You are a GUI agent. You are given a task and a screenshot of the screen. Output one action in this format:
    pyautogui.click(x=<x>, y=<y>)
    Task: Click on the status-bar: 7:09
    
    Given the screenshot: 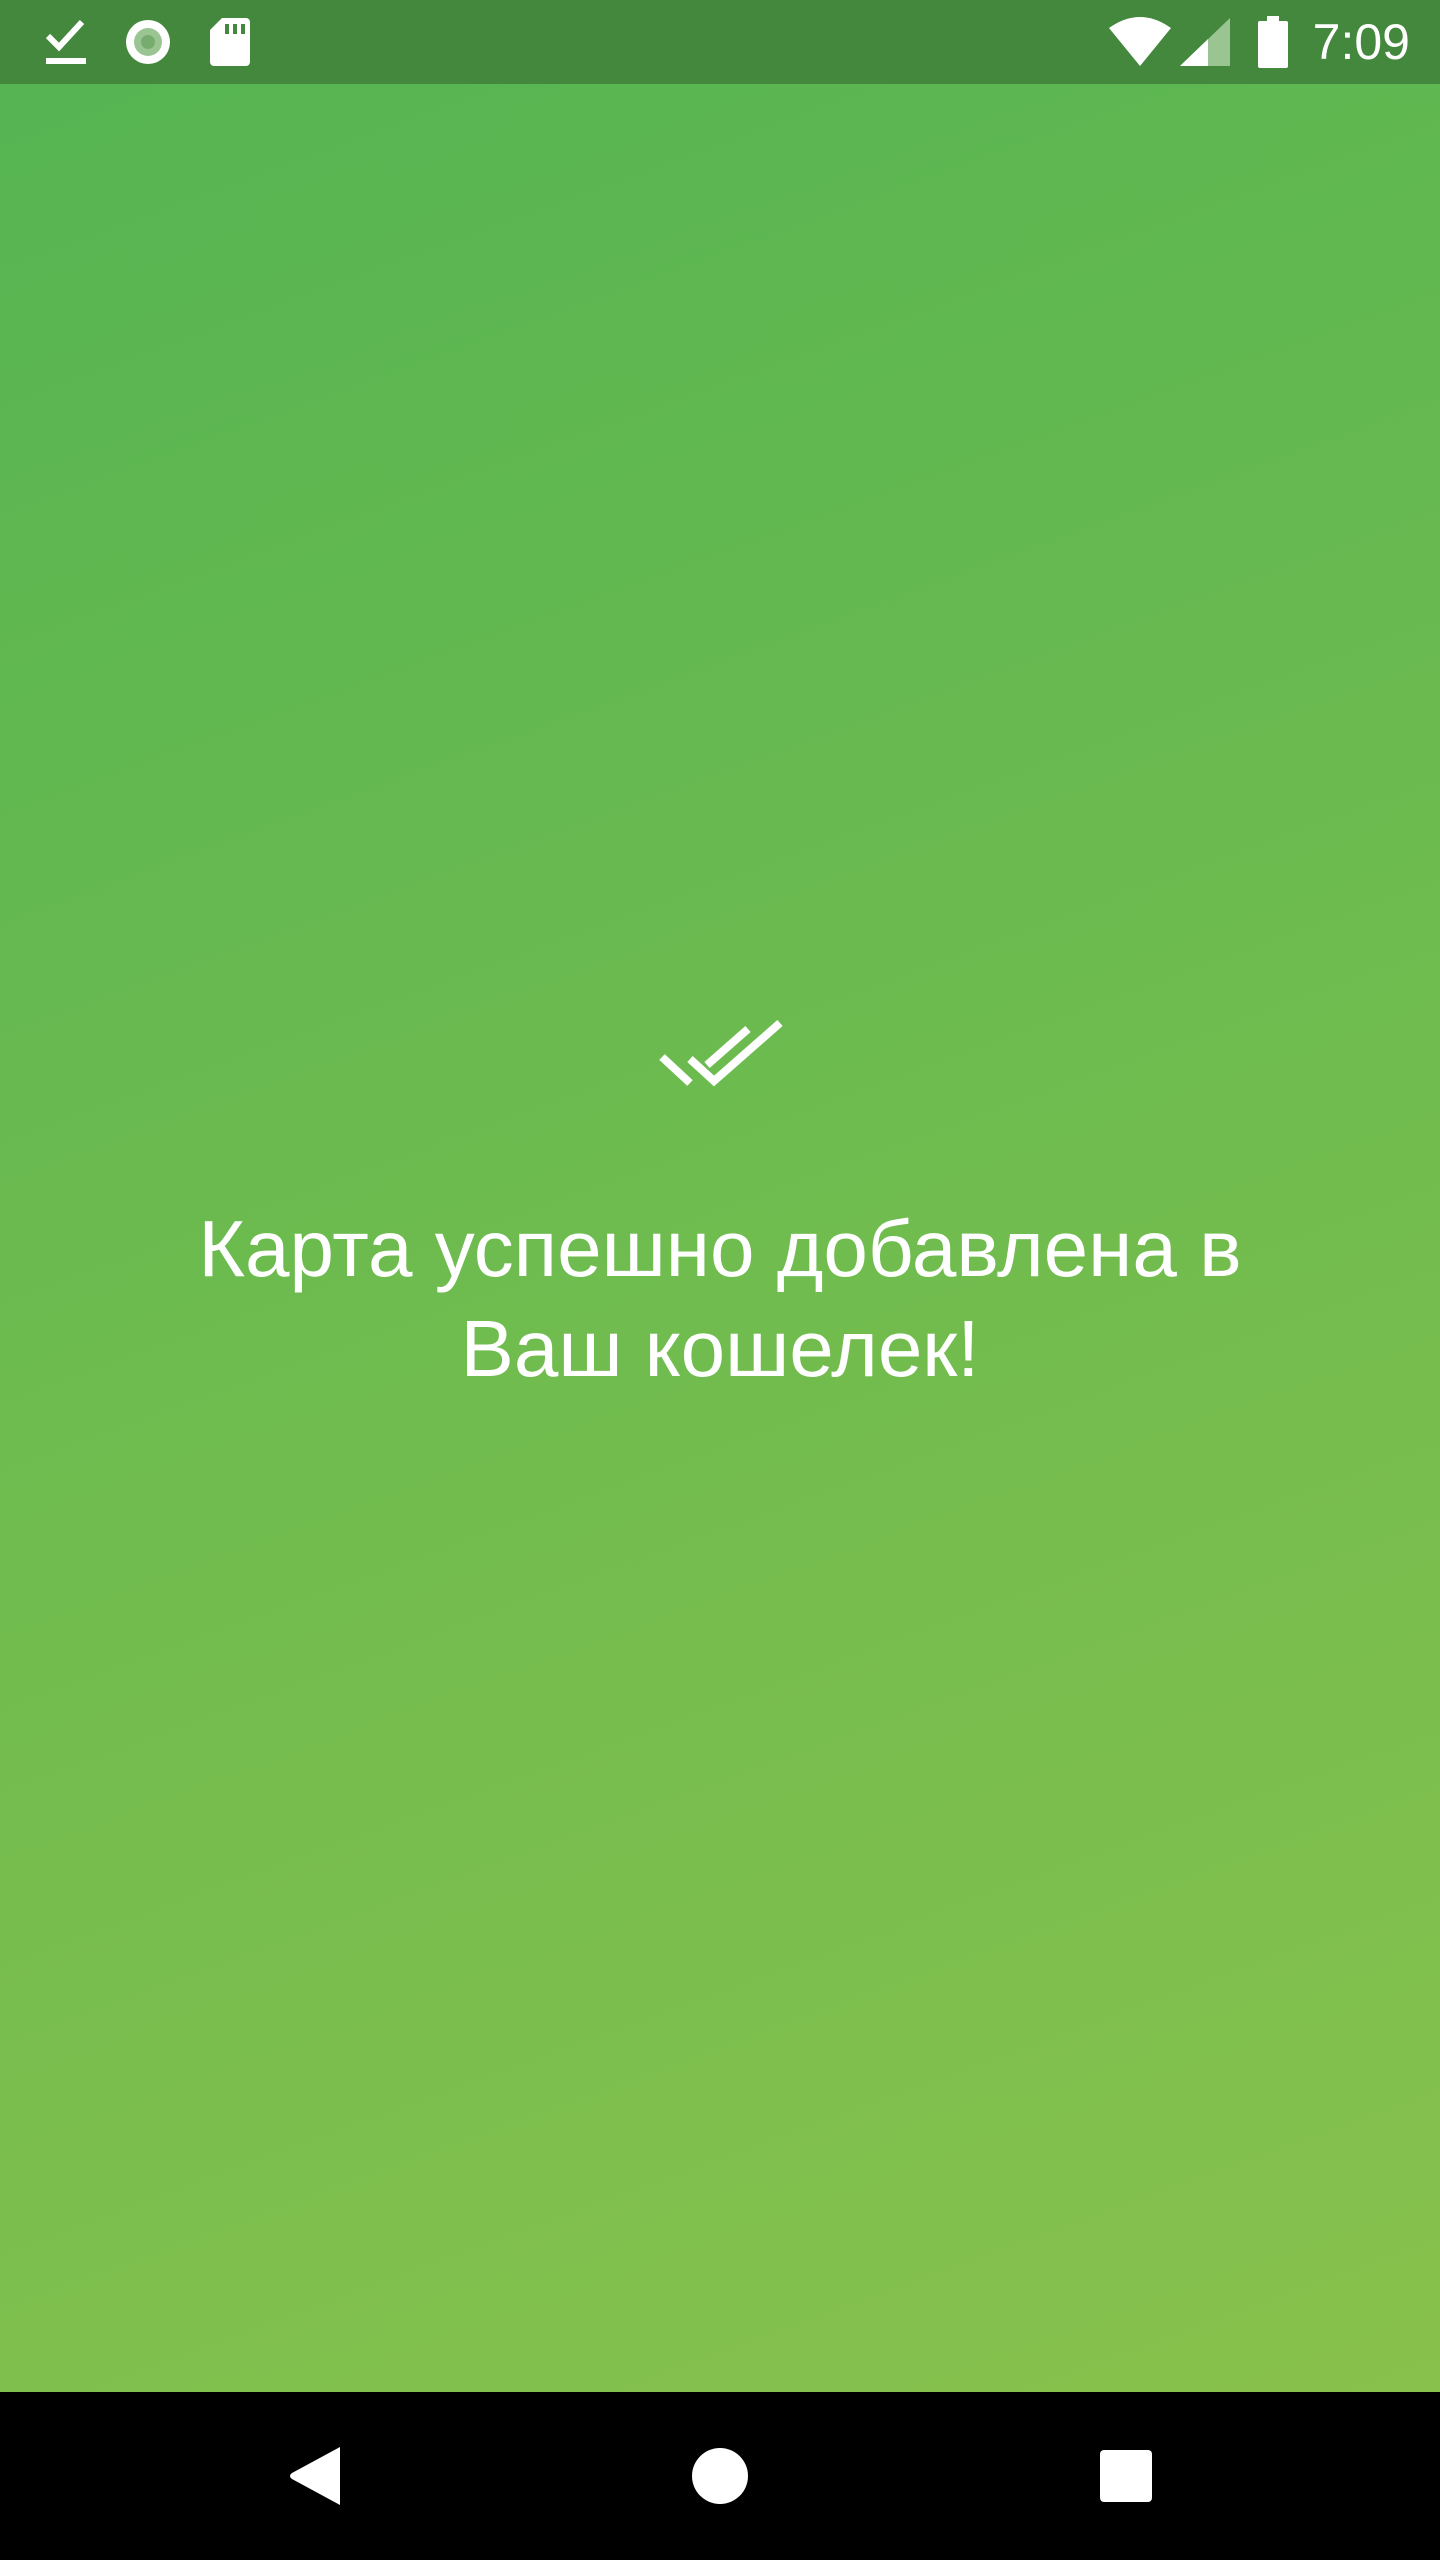 What is the action you would take?
    pyautogui.click(x=720, y=42)
    